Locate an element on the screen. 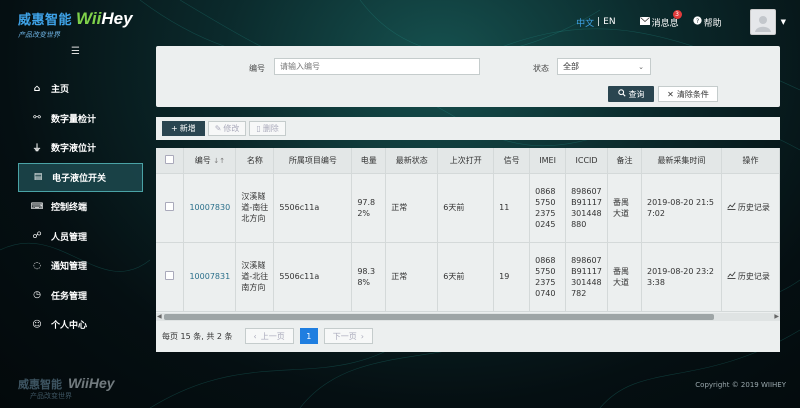  scroll-left-icon: ◀ is located at coordinates (159, 316).